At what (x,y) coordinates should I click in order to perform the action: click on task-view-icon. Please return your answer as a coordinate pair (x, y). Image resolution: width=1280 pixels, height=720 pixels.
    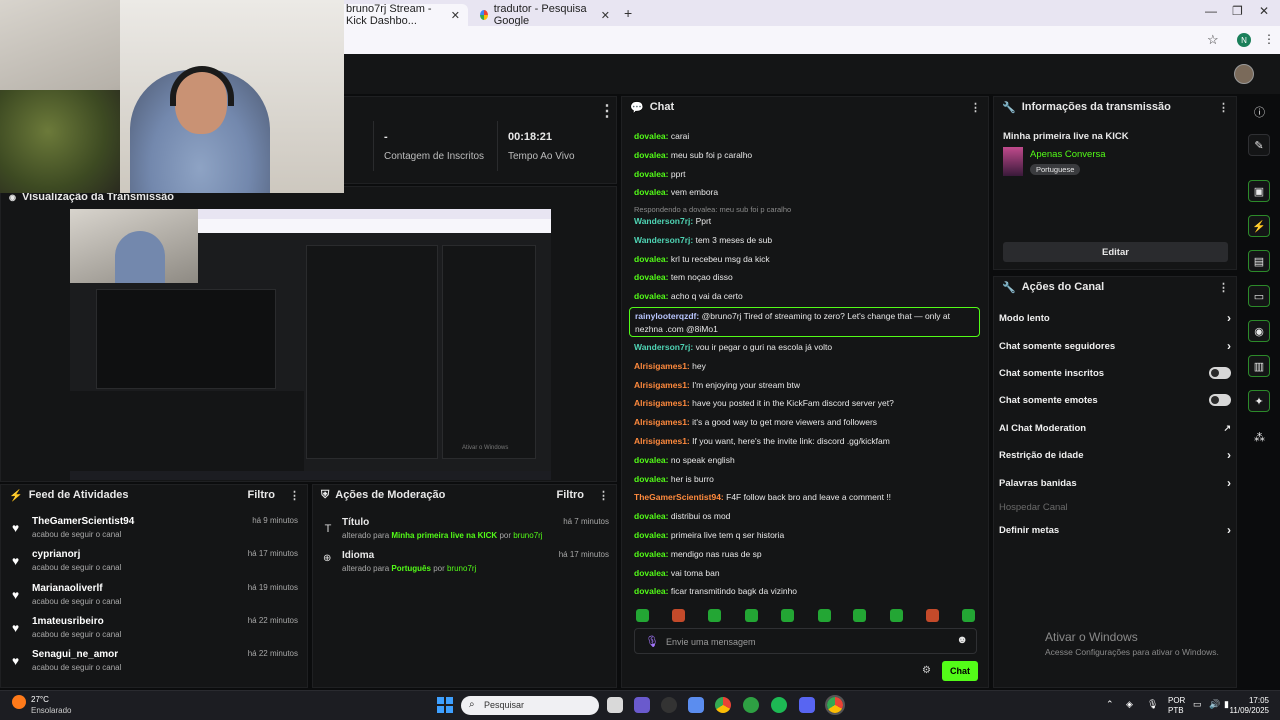
    Looking at the image, I should click on (615, 705).